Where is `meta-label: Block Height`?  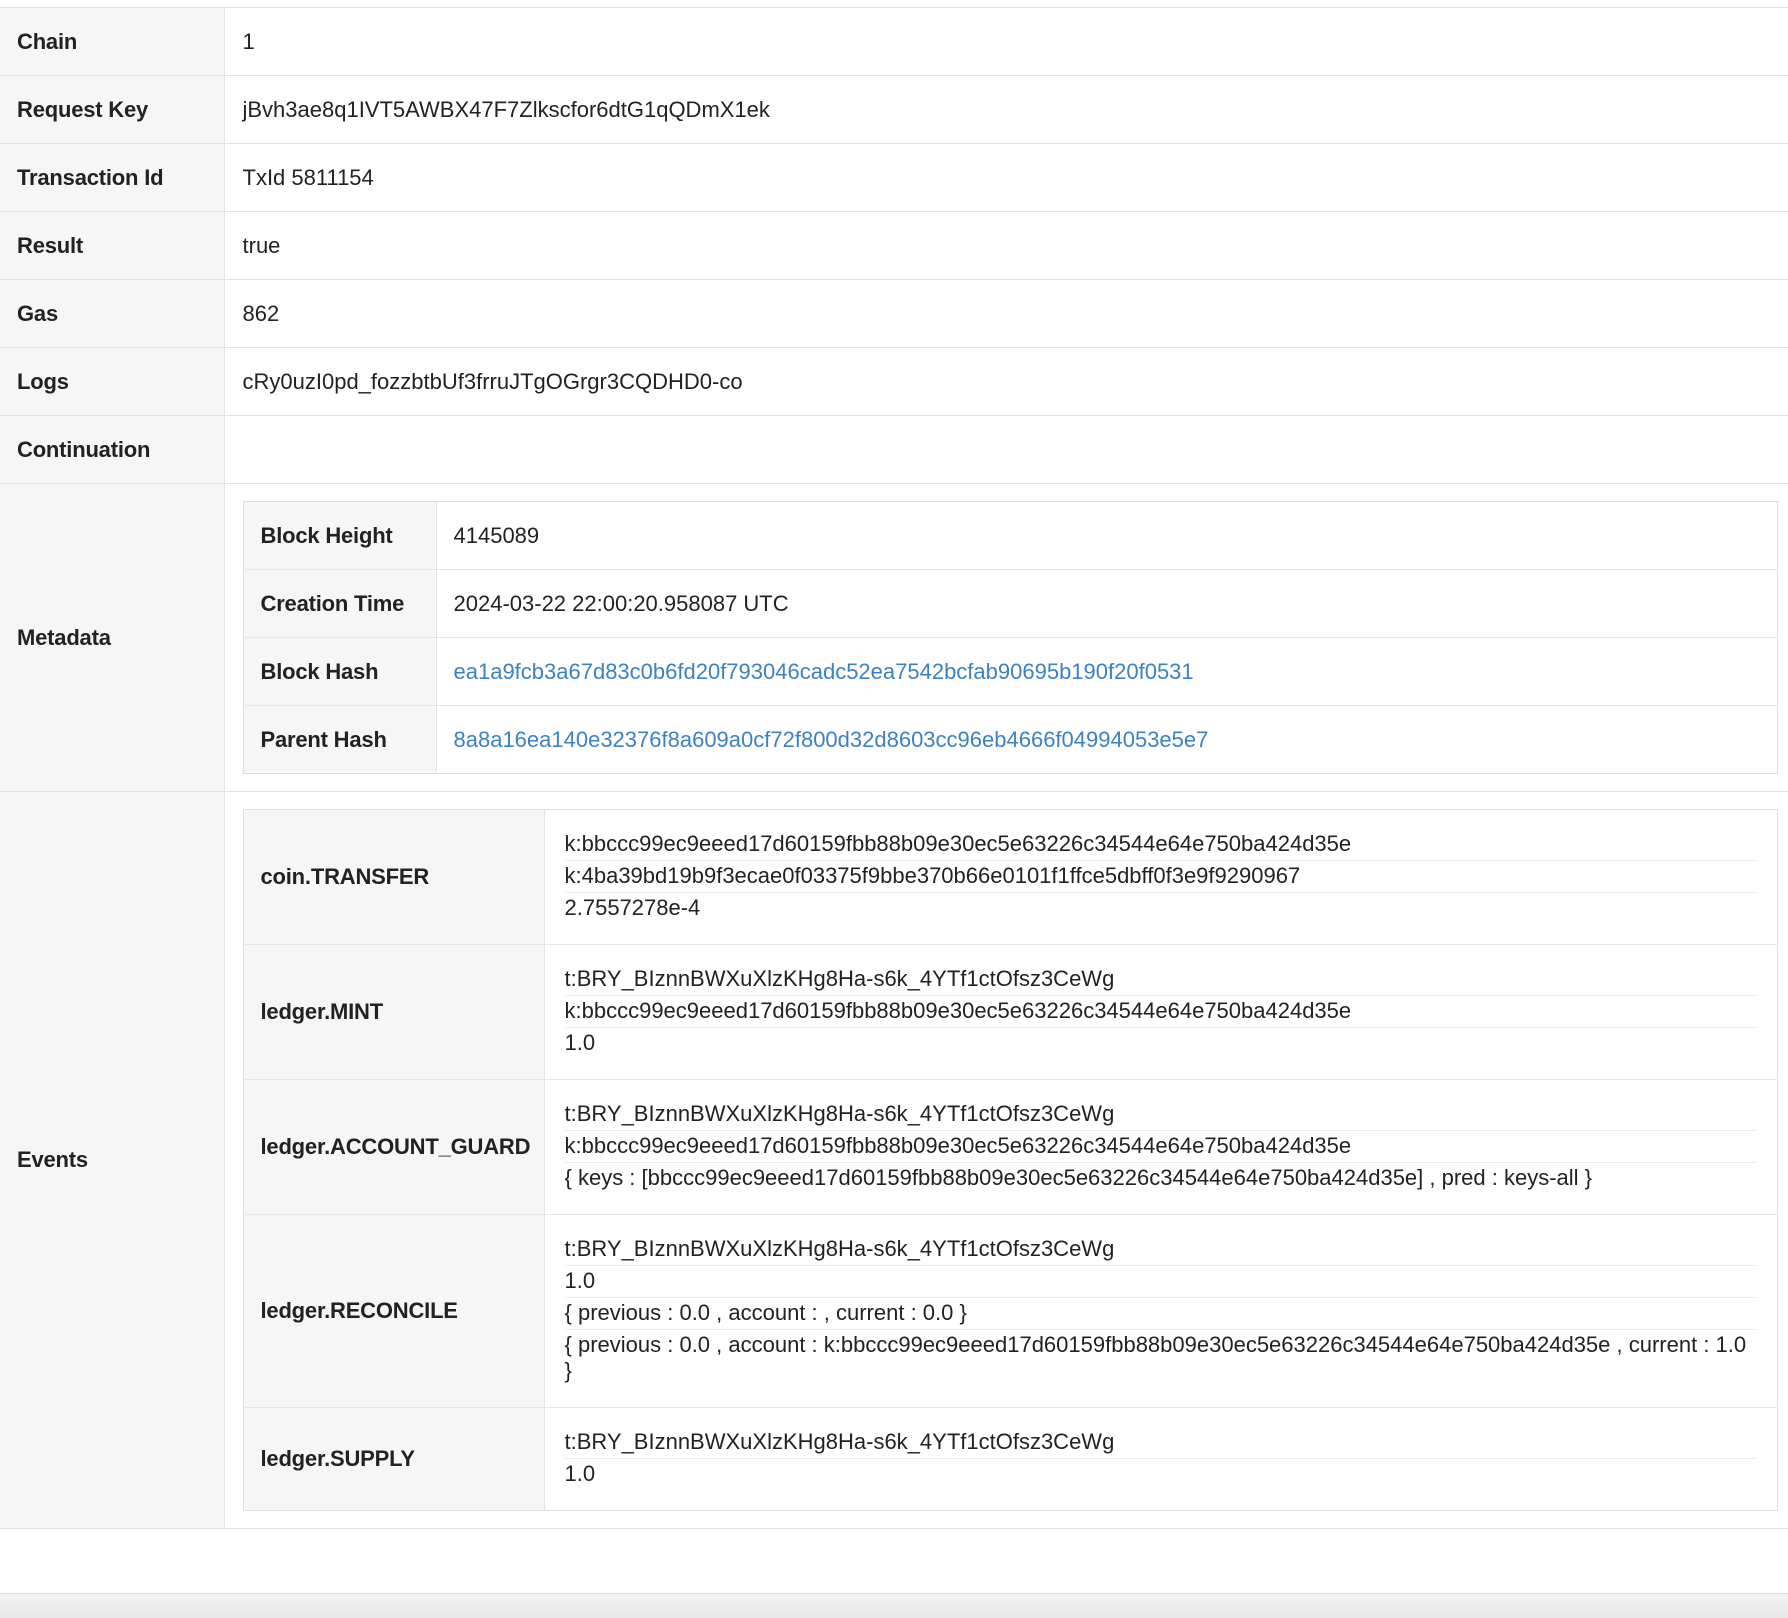 meta-label: Block Height is located at coordinates (340, 535).